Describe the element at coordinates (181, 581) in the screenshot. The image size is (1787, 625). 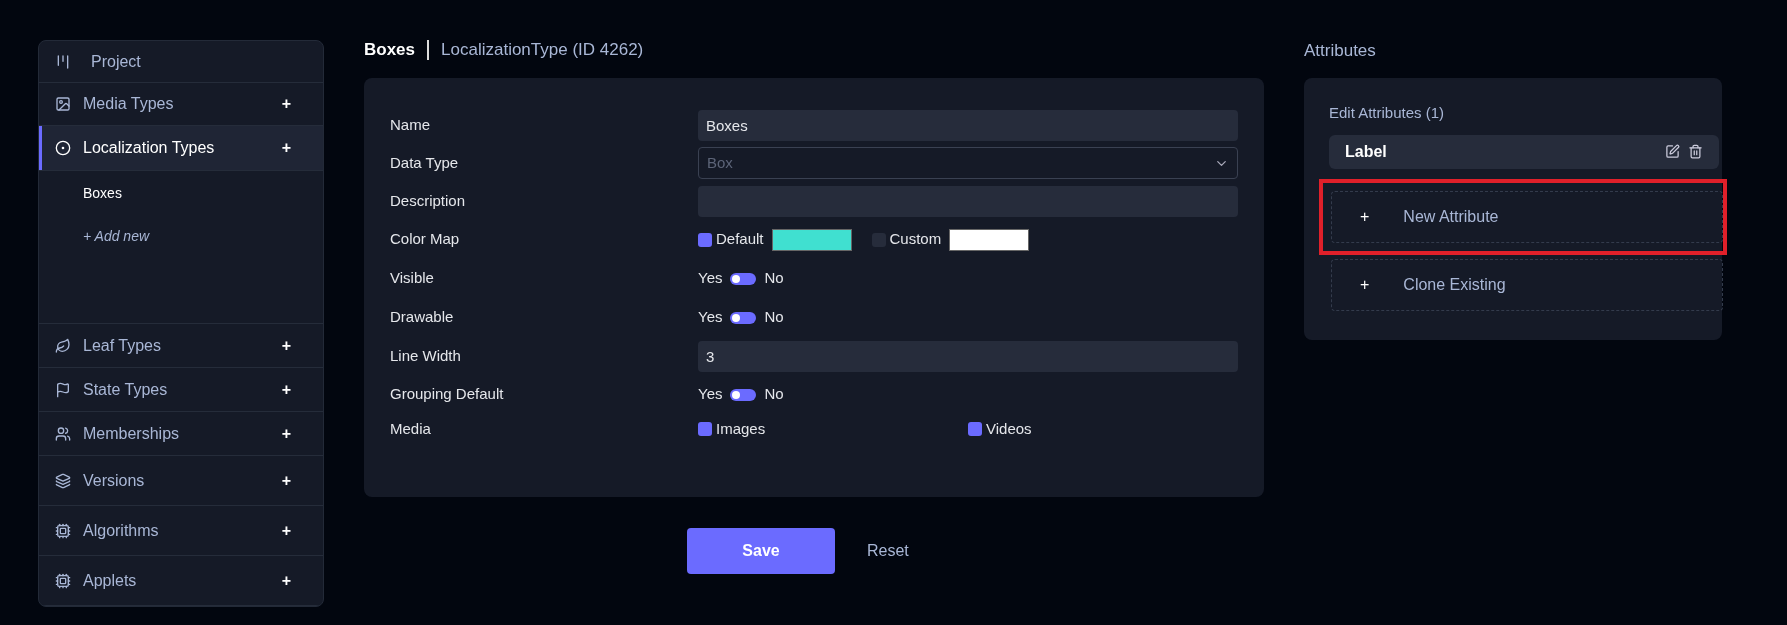
I see `sidebar-item: Applets +` at that location.